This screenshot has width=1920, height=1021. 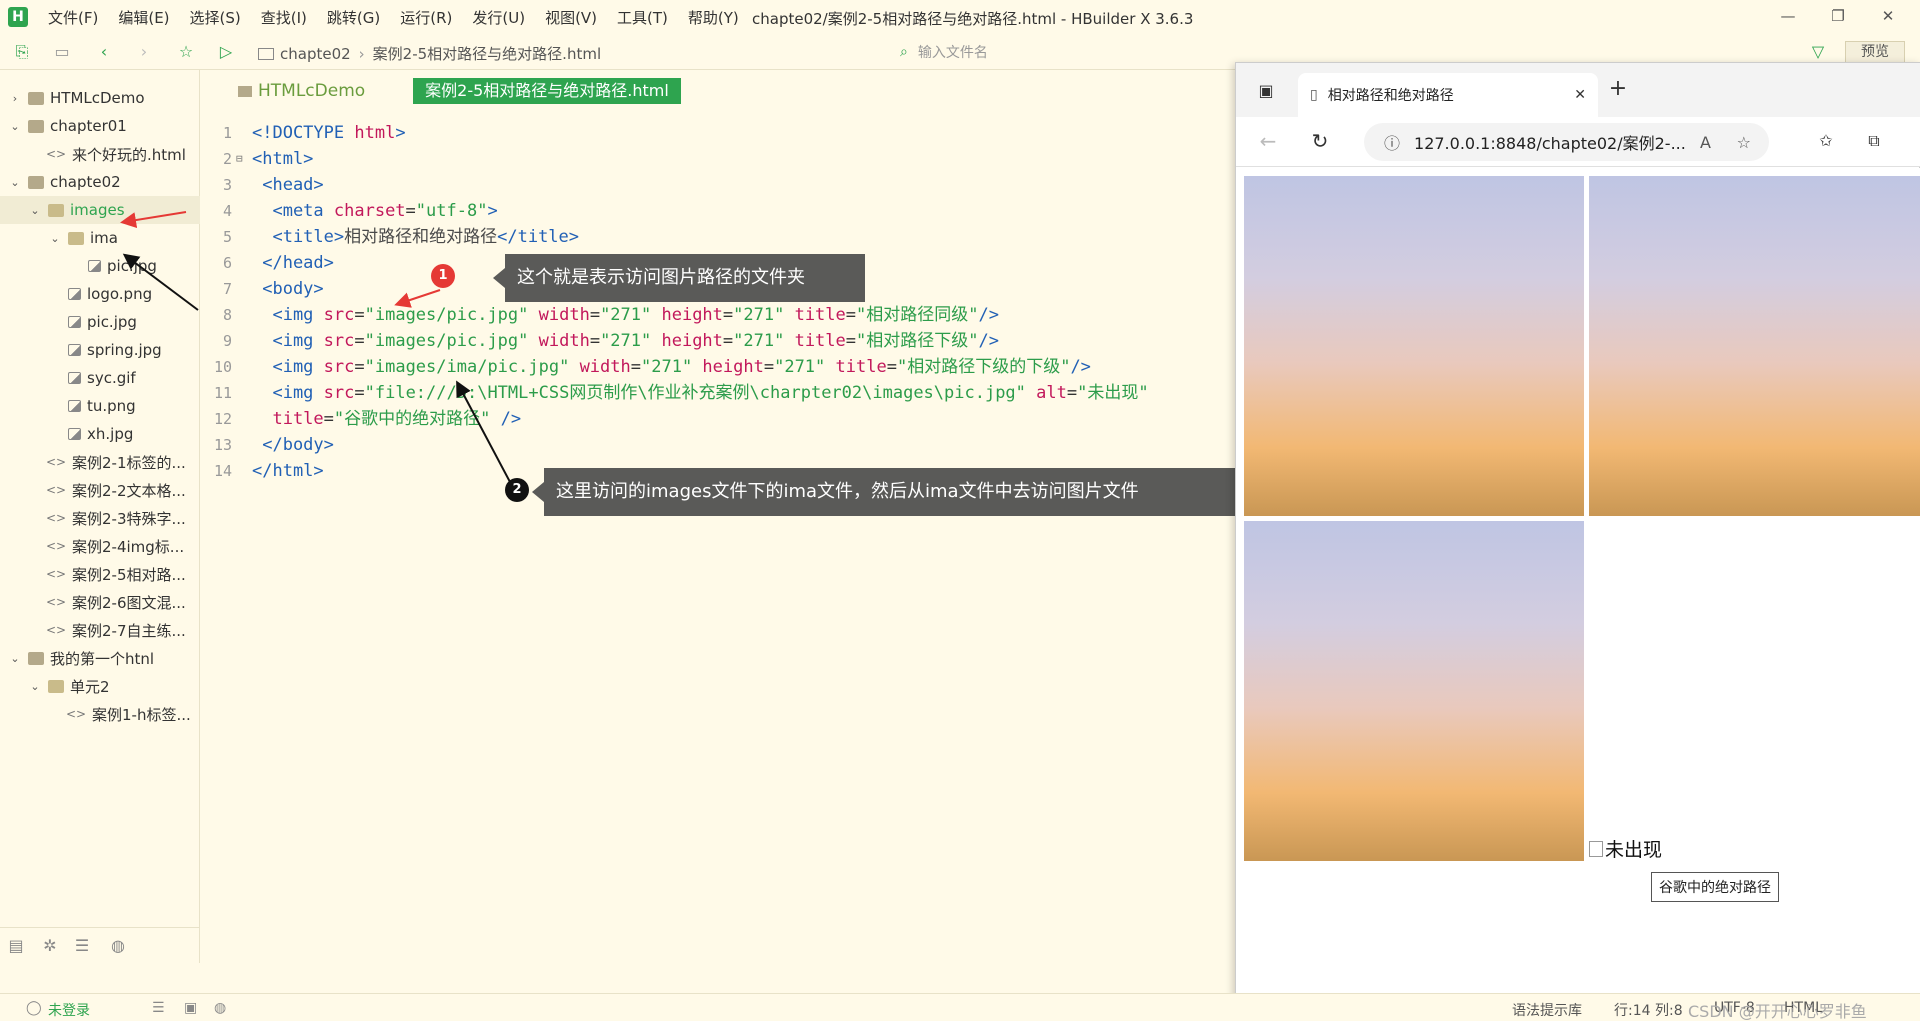 I want to click on search-files-icon: ☰, so click(x=82, y=946).